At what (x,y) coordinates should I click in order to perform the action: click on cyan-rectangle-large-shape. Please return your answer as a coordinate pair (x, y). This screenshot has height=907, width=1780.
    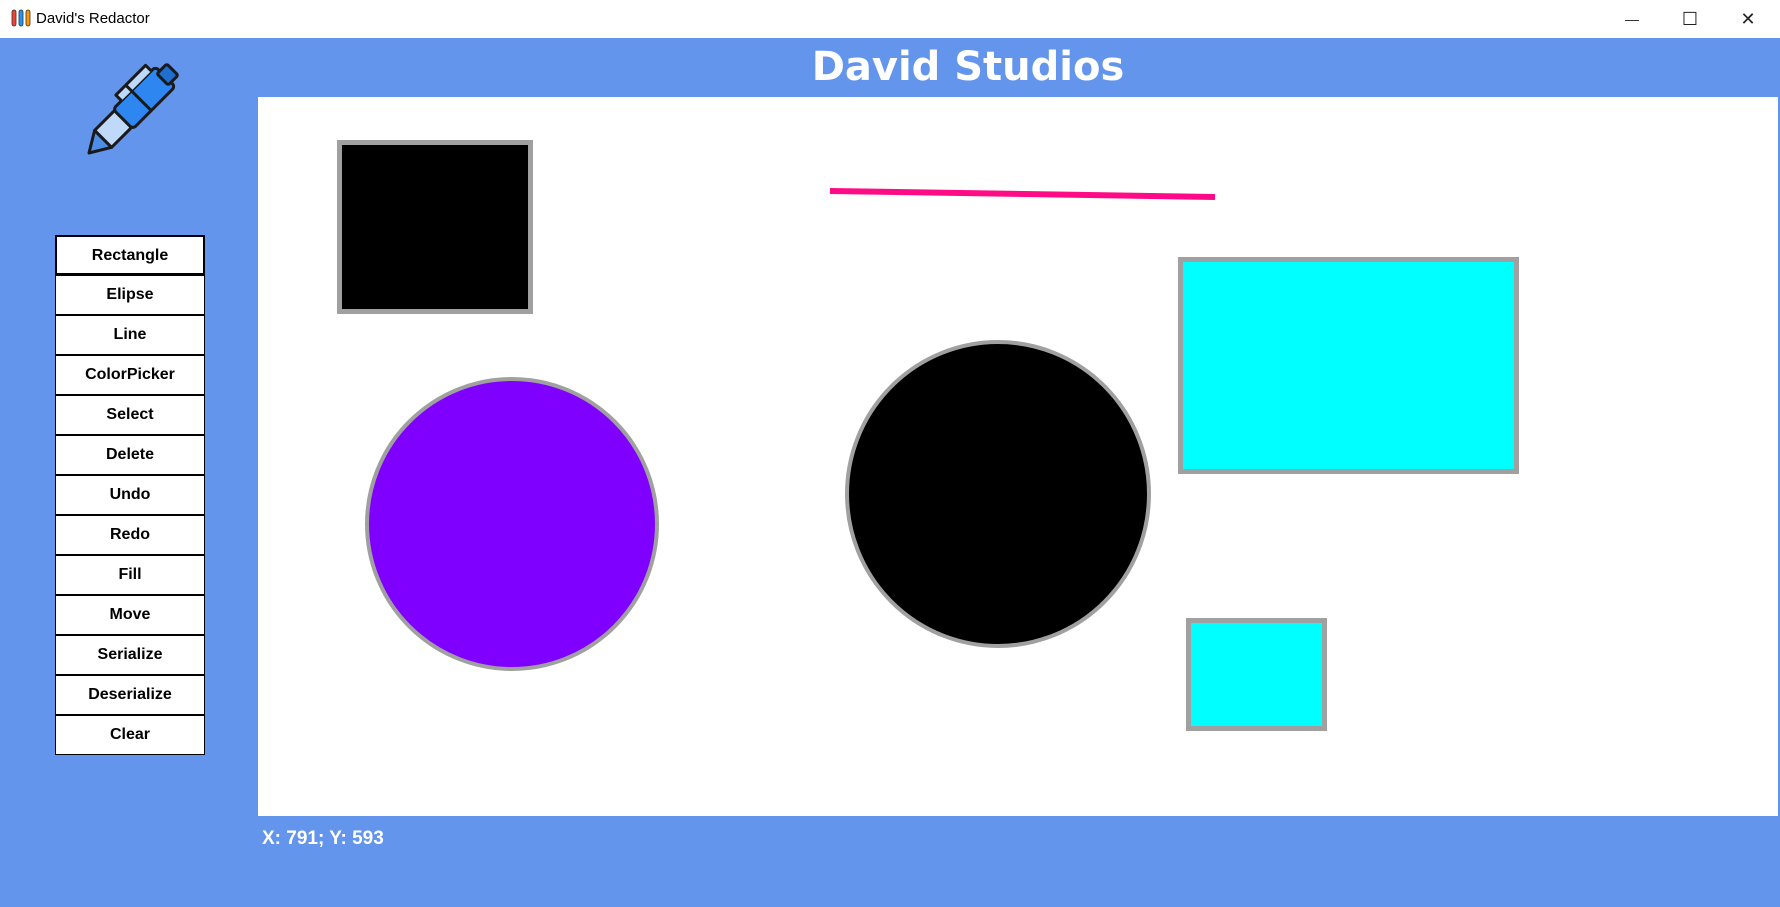
    Looking at the image, I should click on (1348, 365).